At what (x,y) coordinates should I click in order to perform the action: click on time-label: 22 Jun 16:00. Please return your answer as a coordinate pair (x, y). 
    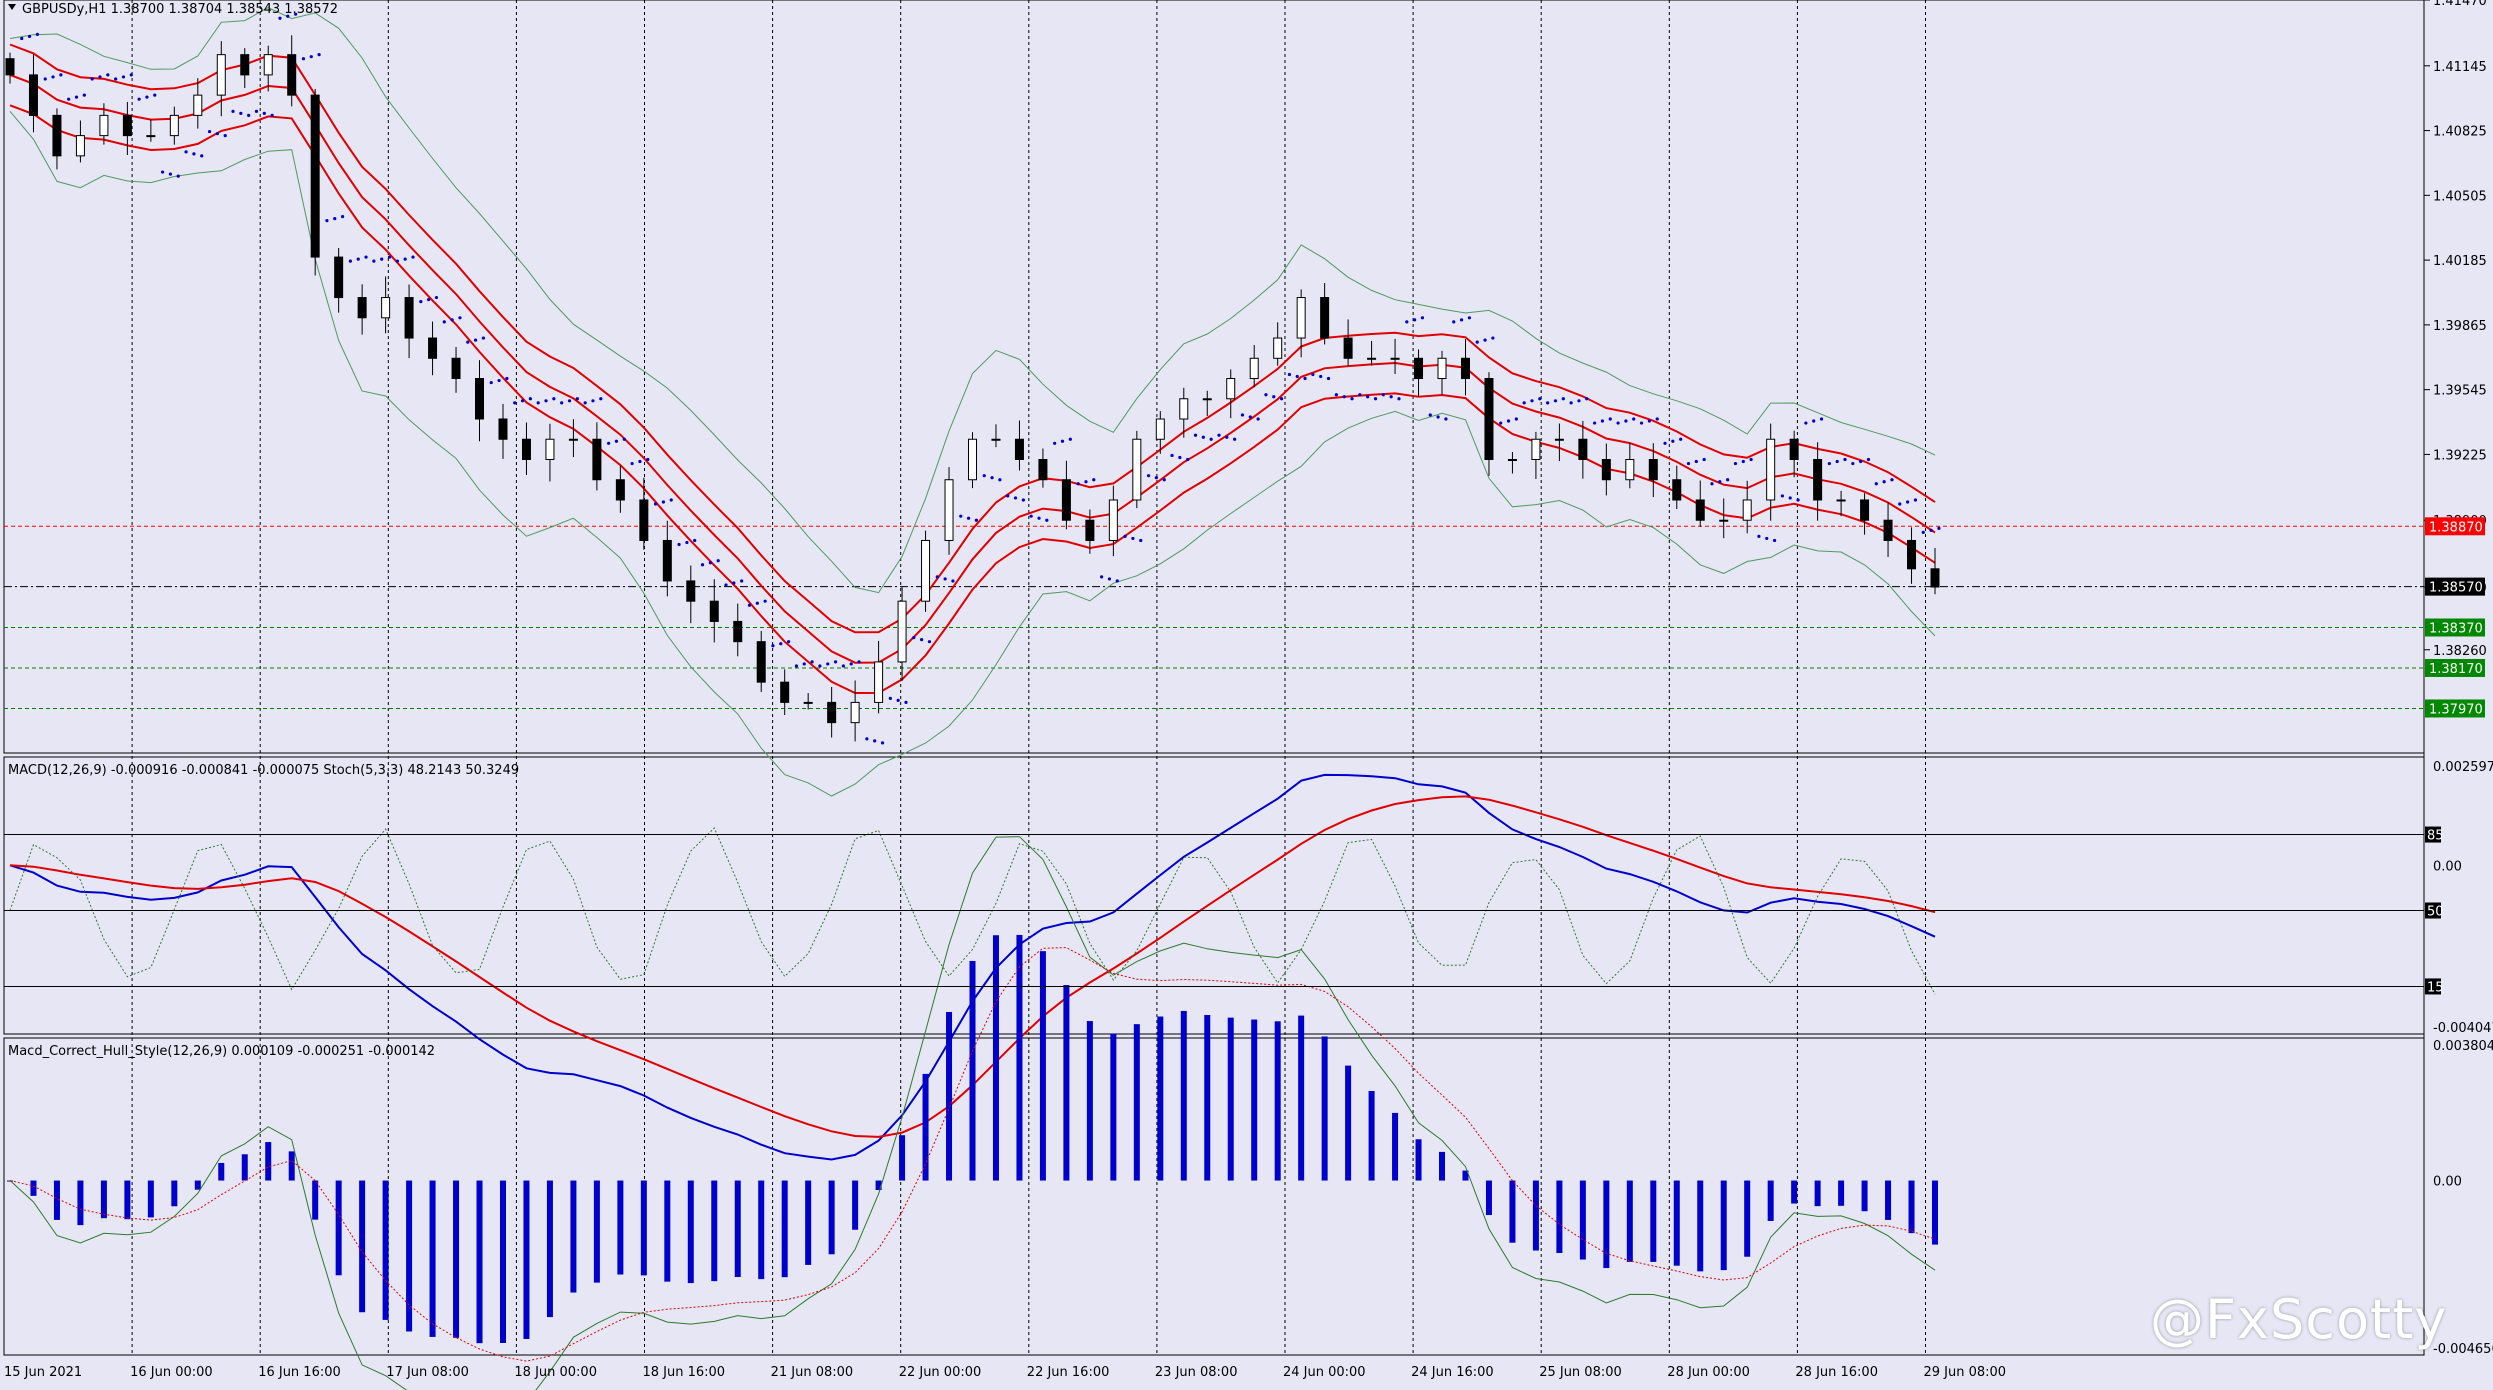
    Looking at the image, I should click on (1068, 1372).